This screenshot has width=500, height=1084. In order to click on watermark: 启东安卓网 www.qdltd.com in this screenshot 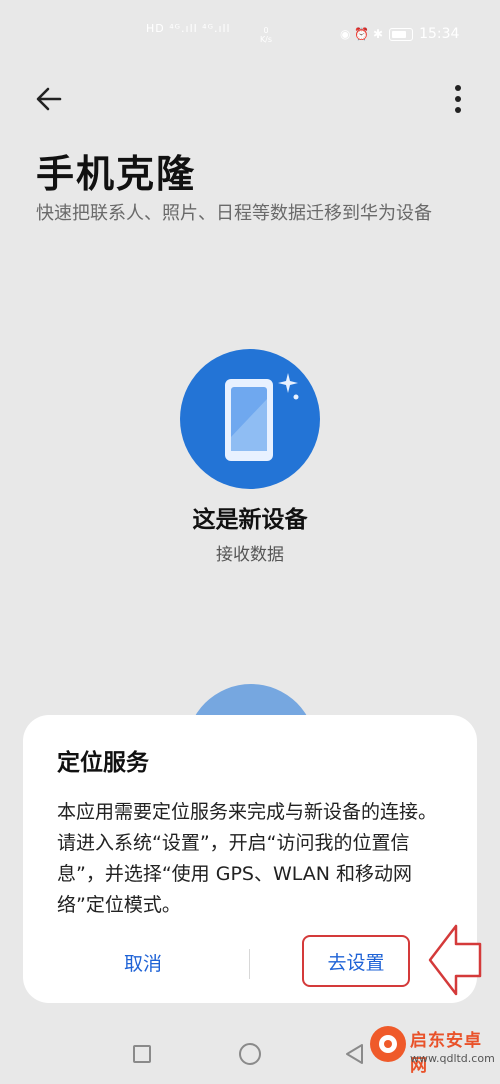, I will do `click(433, 1052)`.